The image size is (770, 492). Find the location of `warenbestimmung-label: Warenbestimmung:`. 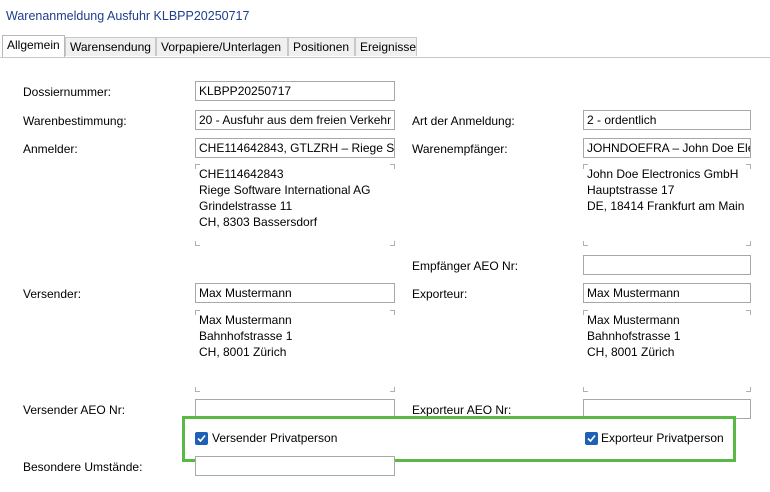

warenbestimmung-label: Warenbestimmung: is located at coordinates (75, 121).